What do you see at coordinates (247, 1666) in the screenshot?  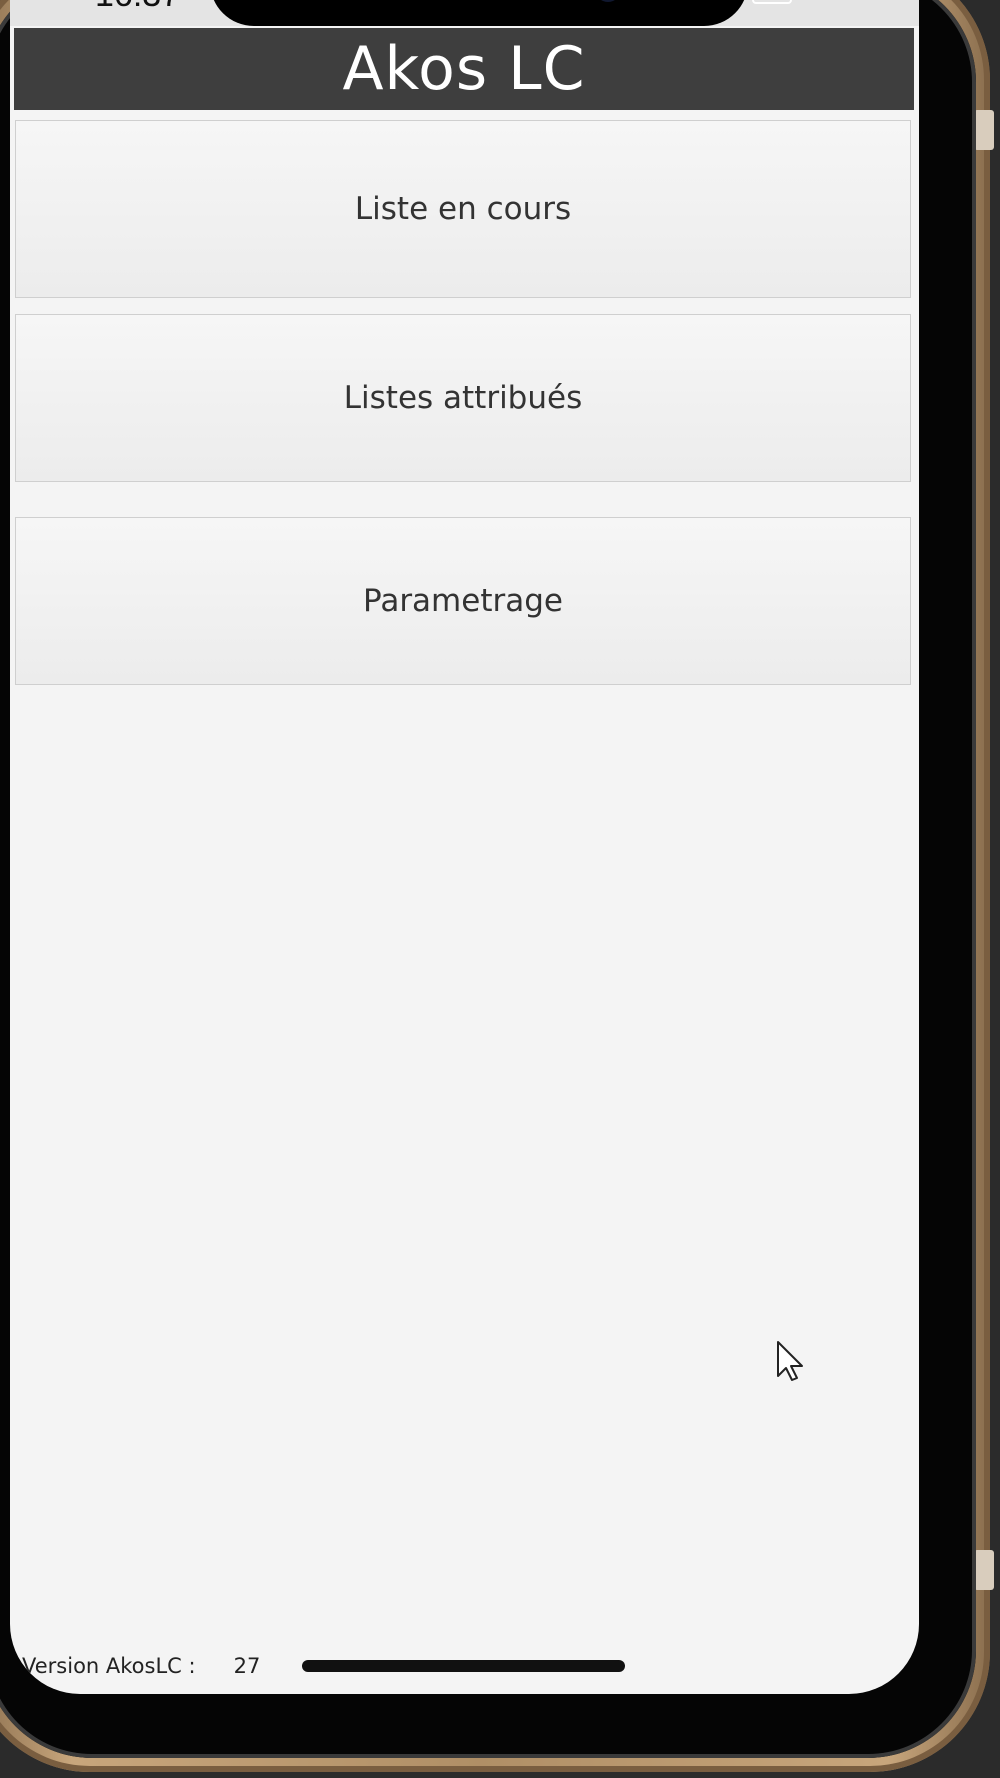 I see `version-value: 27` at bounding box center [247, 1666].